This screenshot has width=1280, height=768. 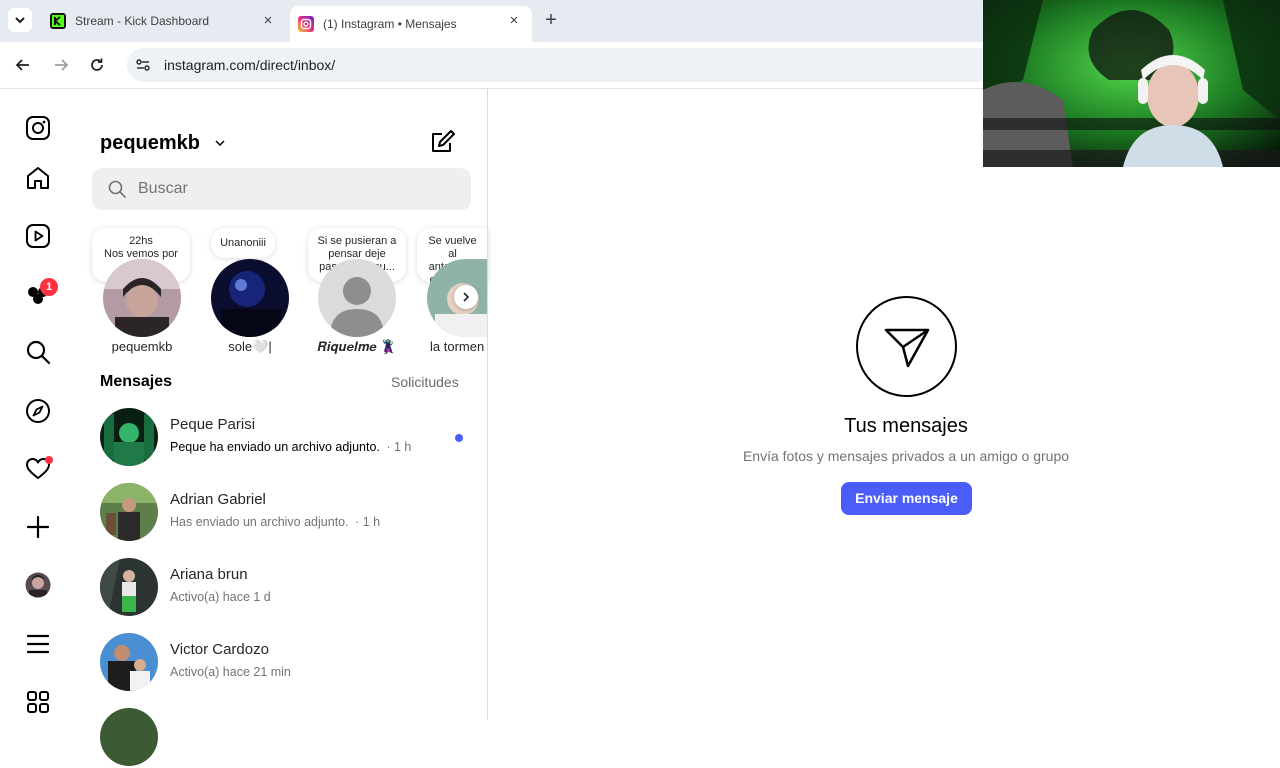 I want to click on reels-icon, so click(x=38, y=236).